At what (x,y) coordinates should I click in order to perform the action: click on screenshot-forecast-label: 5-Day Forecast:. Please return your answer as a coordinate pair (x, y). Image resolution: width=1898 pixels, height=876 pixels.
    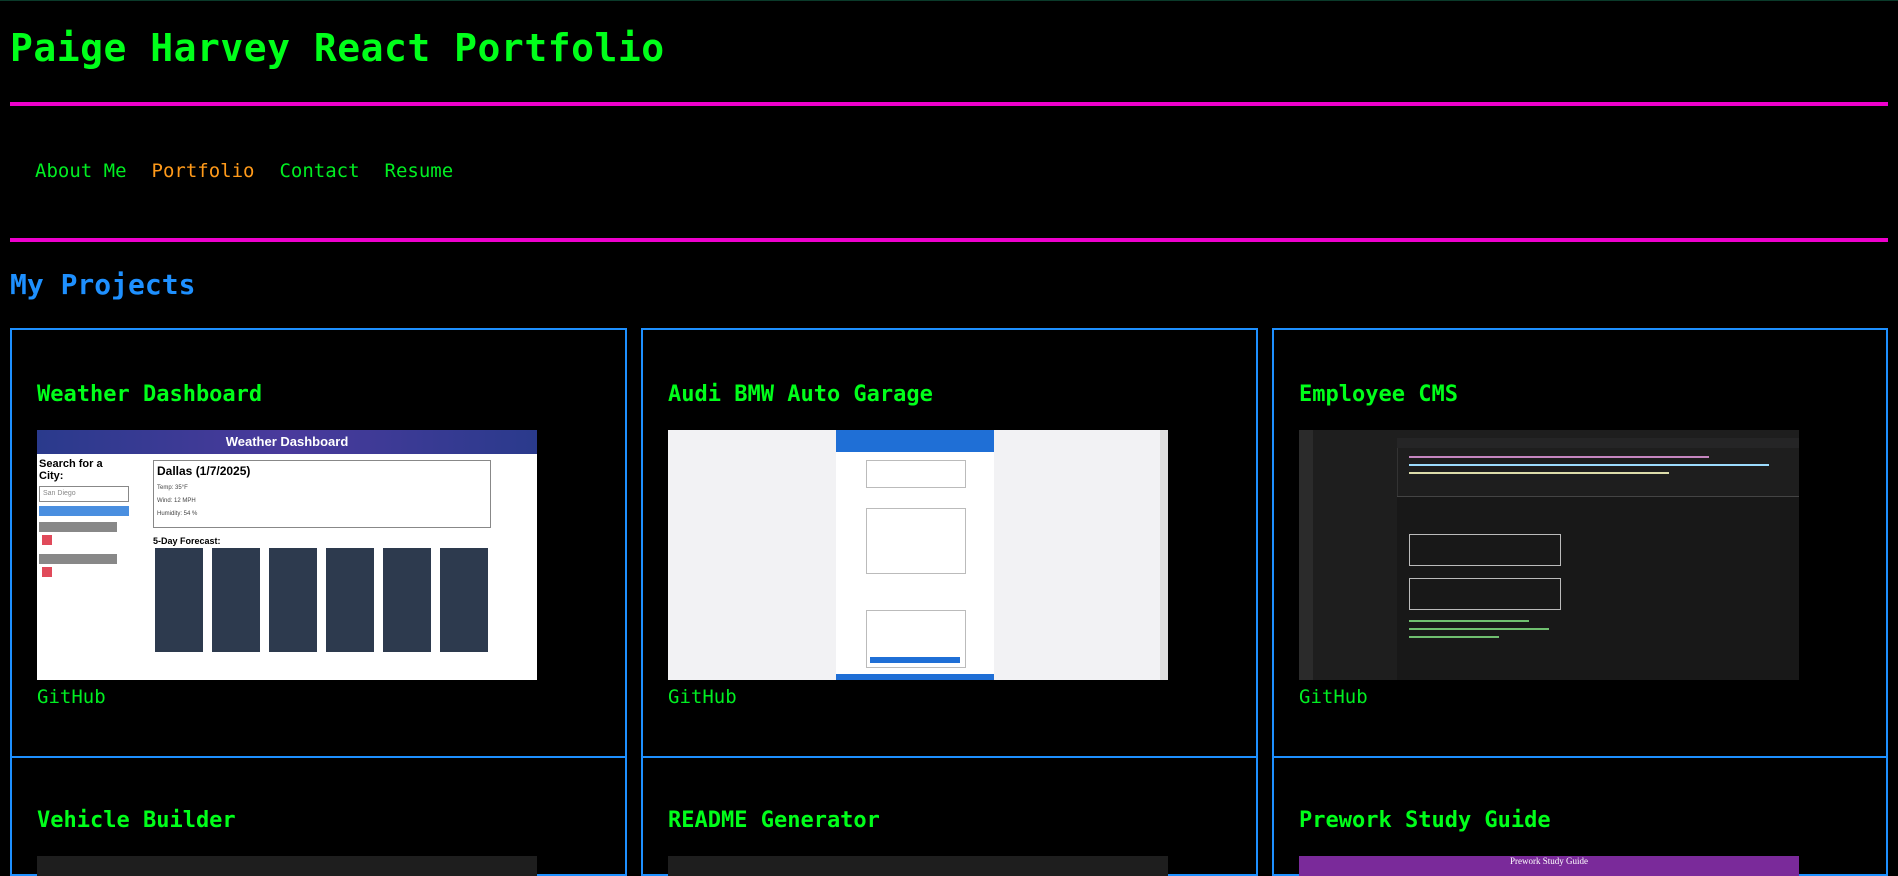
    Looking at the image, I should click on (187, 541).